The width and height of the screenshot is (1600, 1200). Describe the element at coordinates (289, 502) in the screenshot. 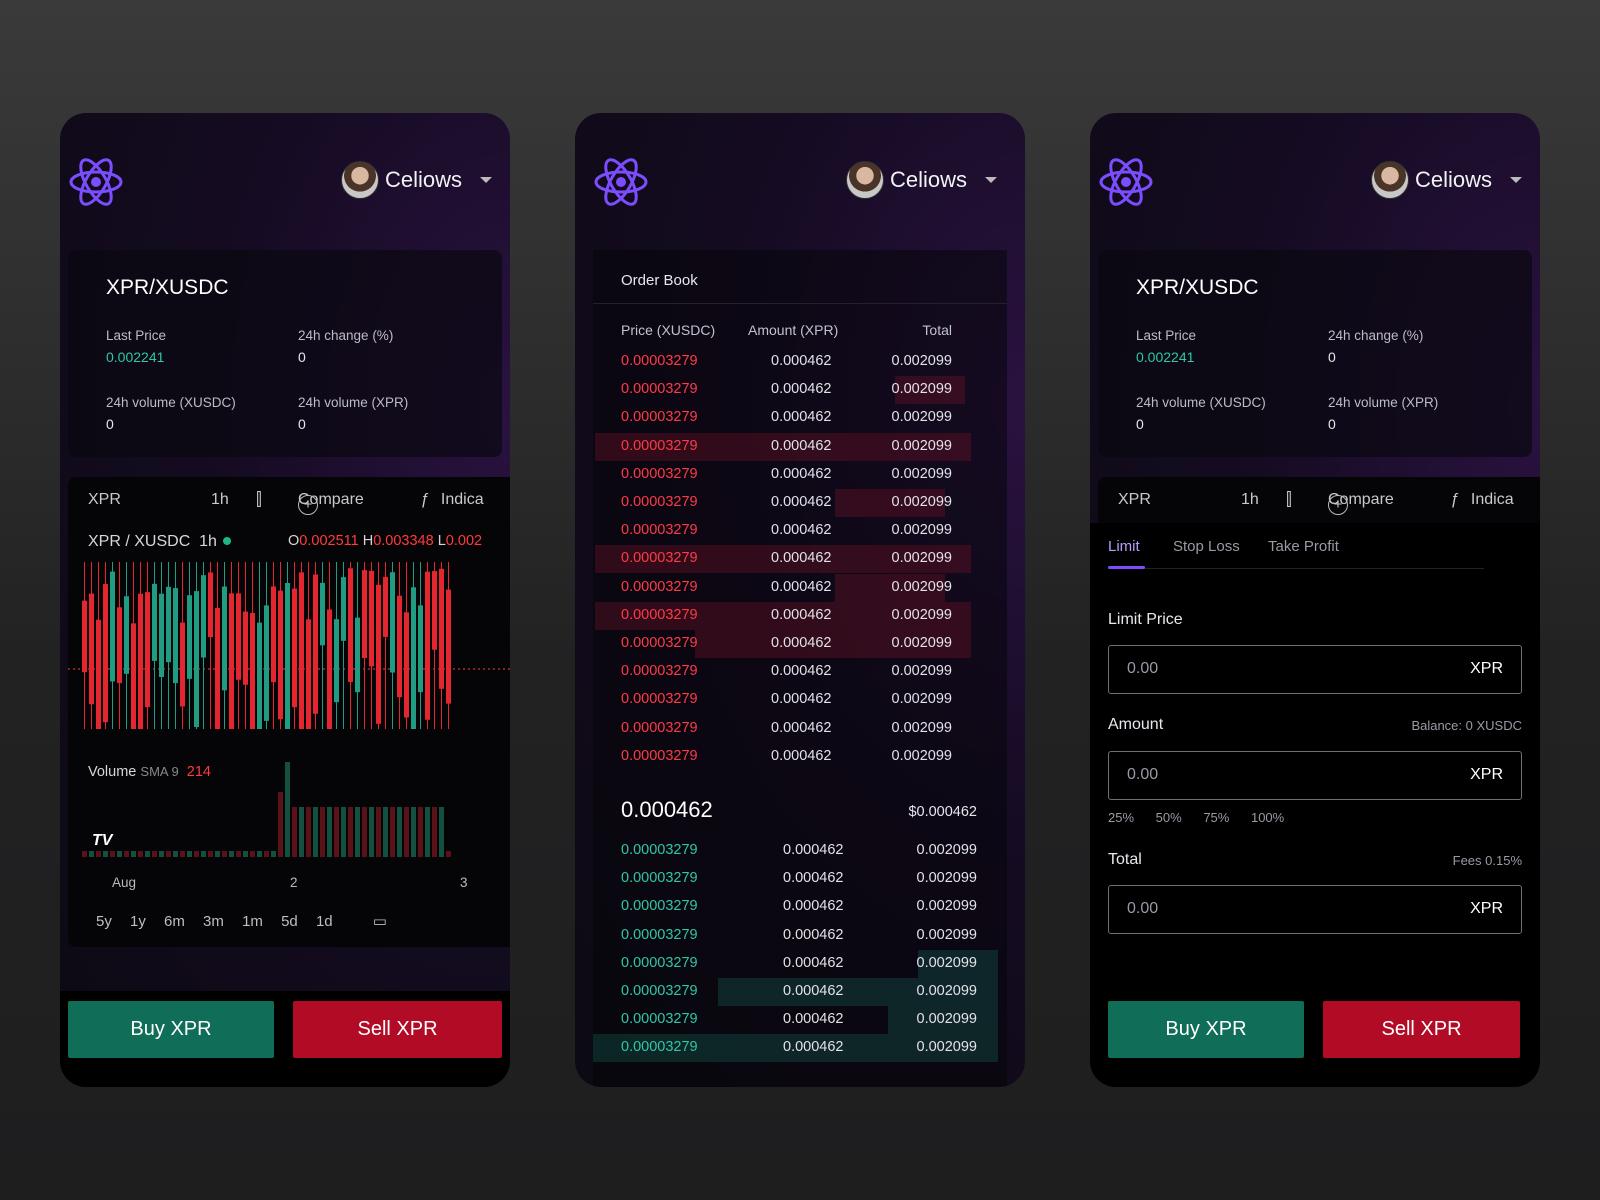

I see `chart-toolbar: XPR 1h ⫿ + Compare ƒ Indica` at that location.